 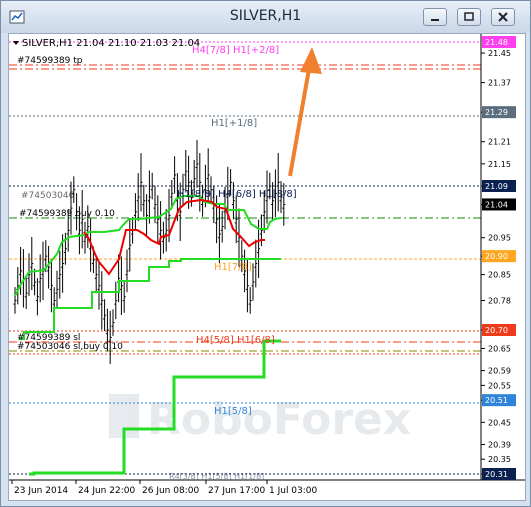 What do you see at coordinates (305, 112) in the screenshot?
I see `forecast-arrow` at bounding box center [305, 112].